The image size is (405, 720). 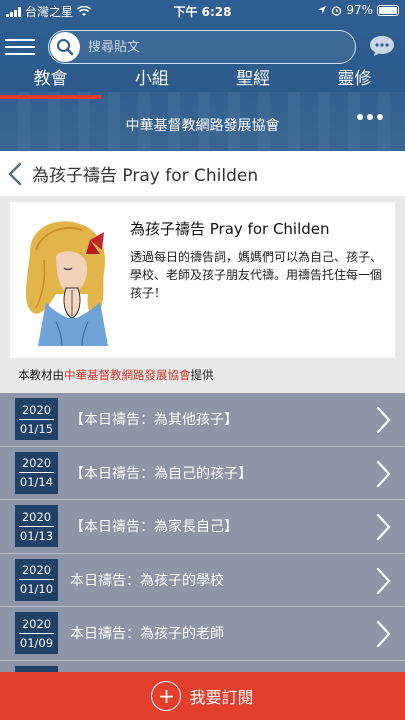 I want to click on date-month-day: 01/10, so click(x=36, y=589).